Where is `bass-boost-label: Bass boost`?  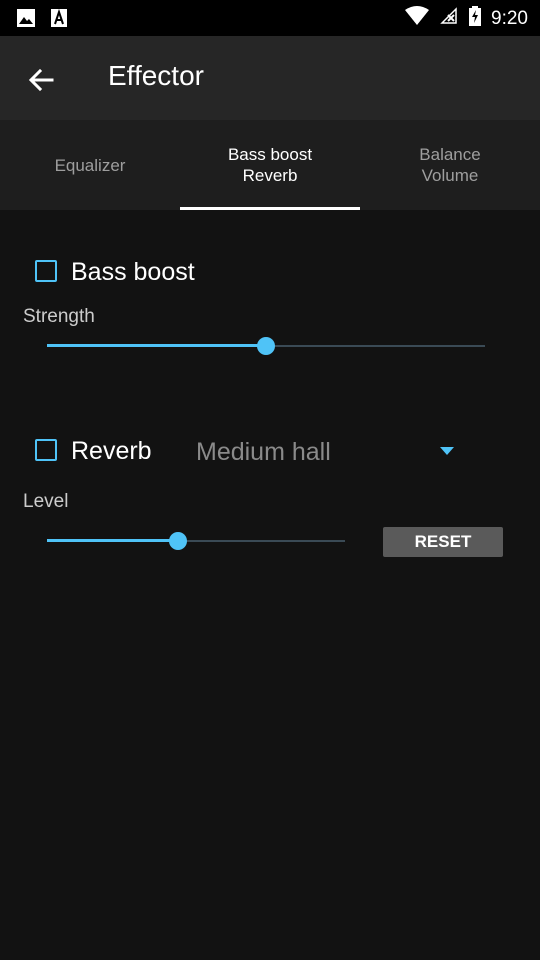
bass-boost-label: Bass boost is located at coordinates (133, 272).